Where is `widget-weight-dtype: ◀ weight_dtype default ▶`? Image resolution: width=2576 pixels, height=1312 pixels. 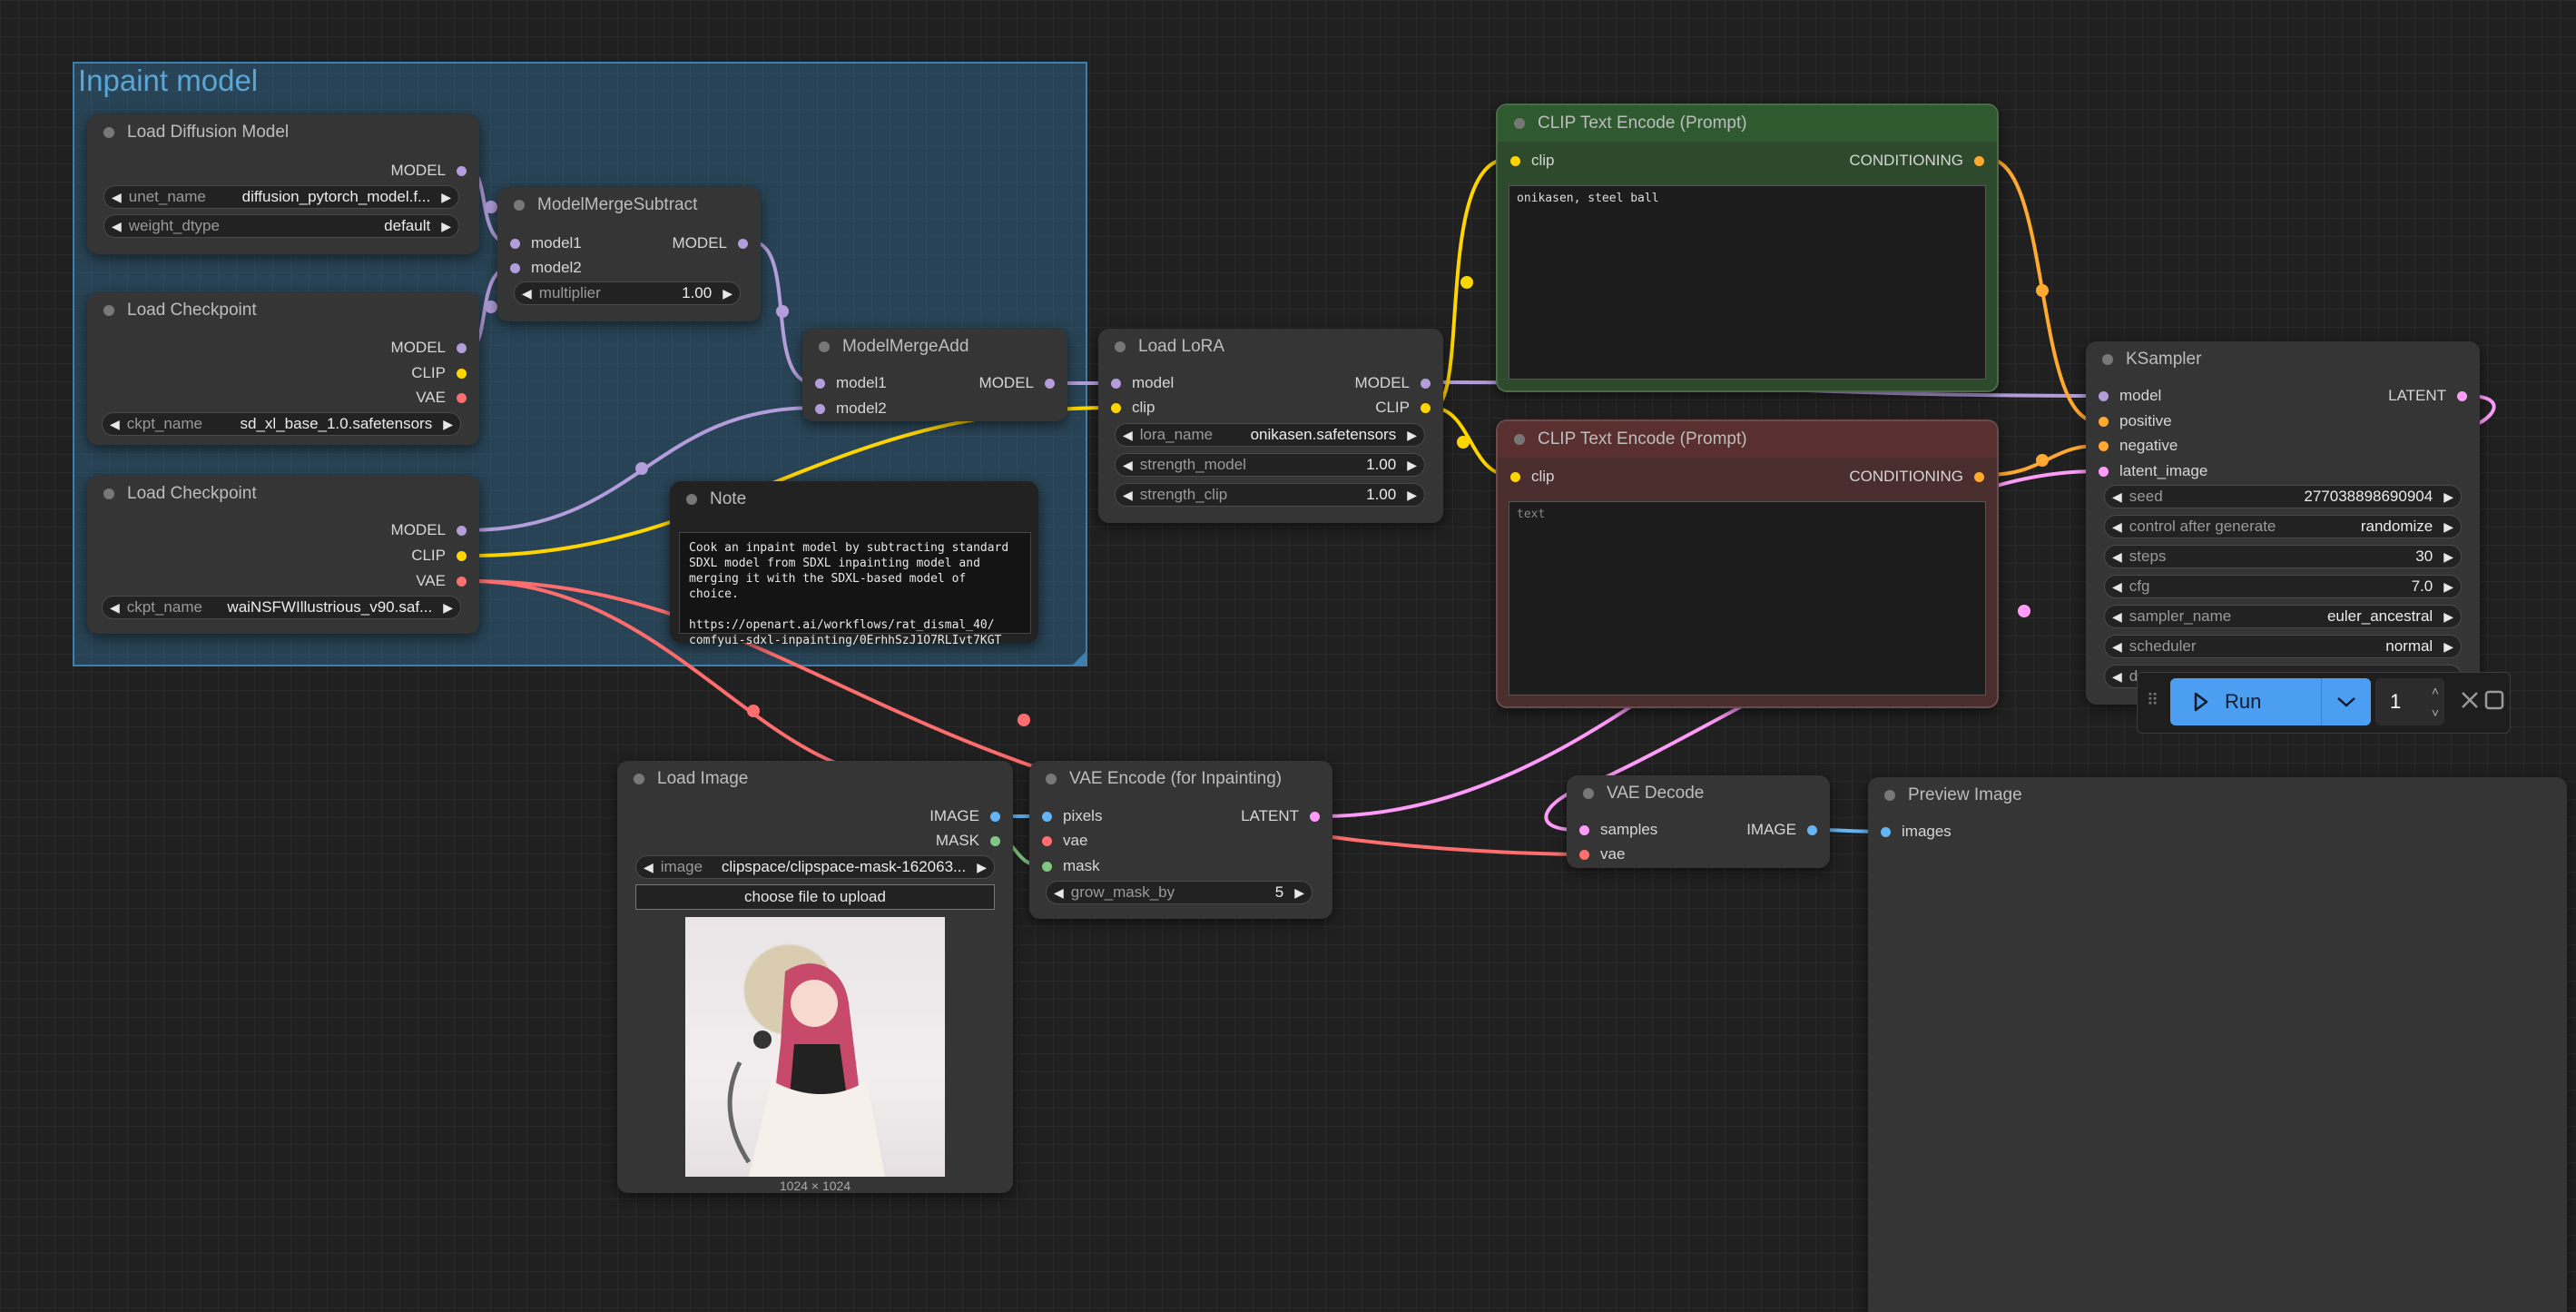 widget-weight-dtype: ◀ weight_dtype default ▶ is located at coordinates (281, 226).